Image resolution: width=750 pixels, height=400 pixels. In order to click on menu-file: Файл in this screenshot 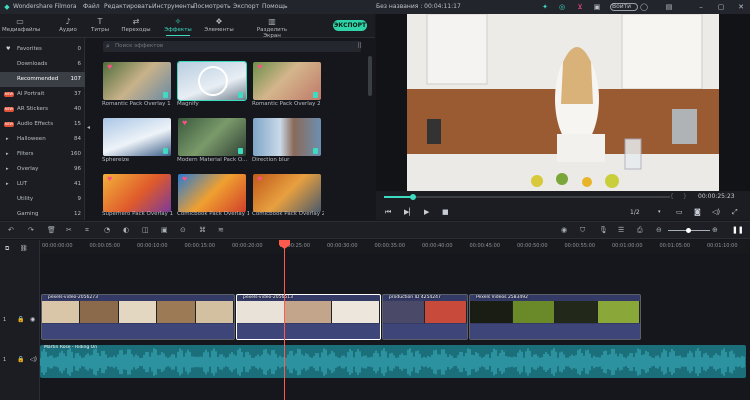, I will do `click(91, 6)`.